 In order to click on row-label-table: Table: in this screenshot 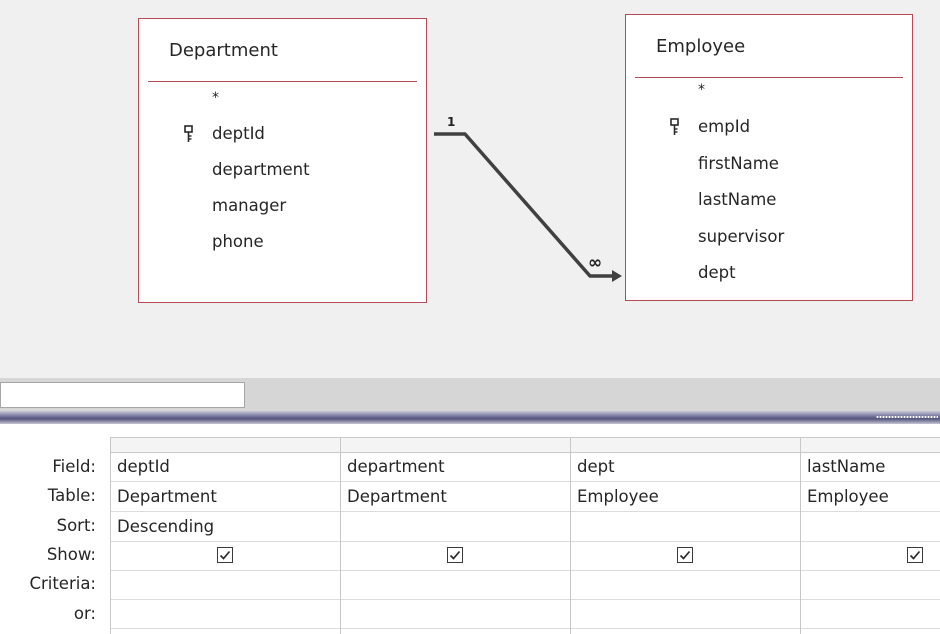, I will do `click(71, 495)`.